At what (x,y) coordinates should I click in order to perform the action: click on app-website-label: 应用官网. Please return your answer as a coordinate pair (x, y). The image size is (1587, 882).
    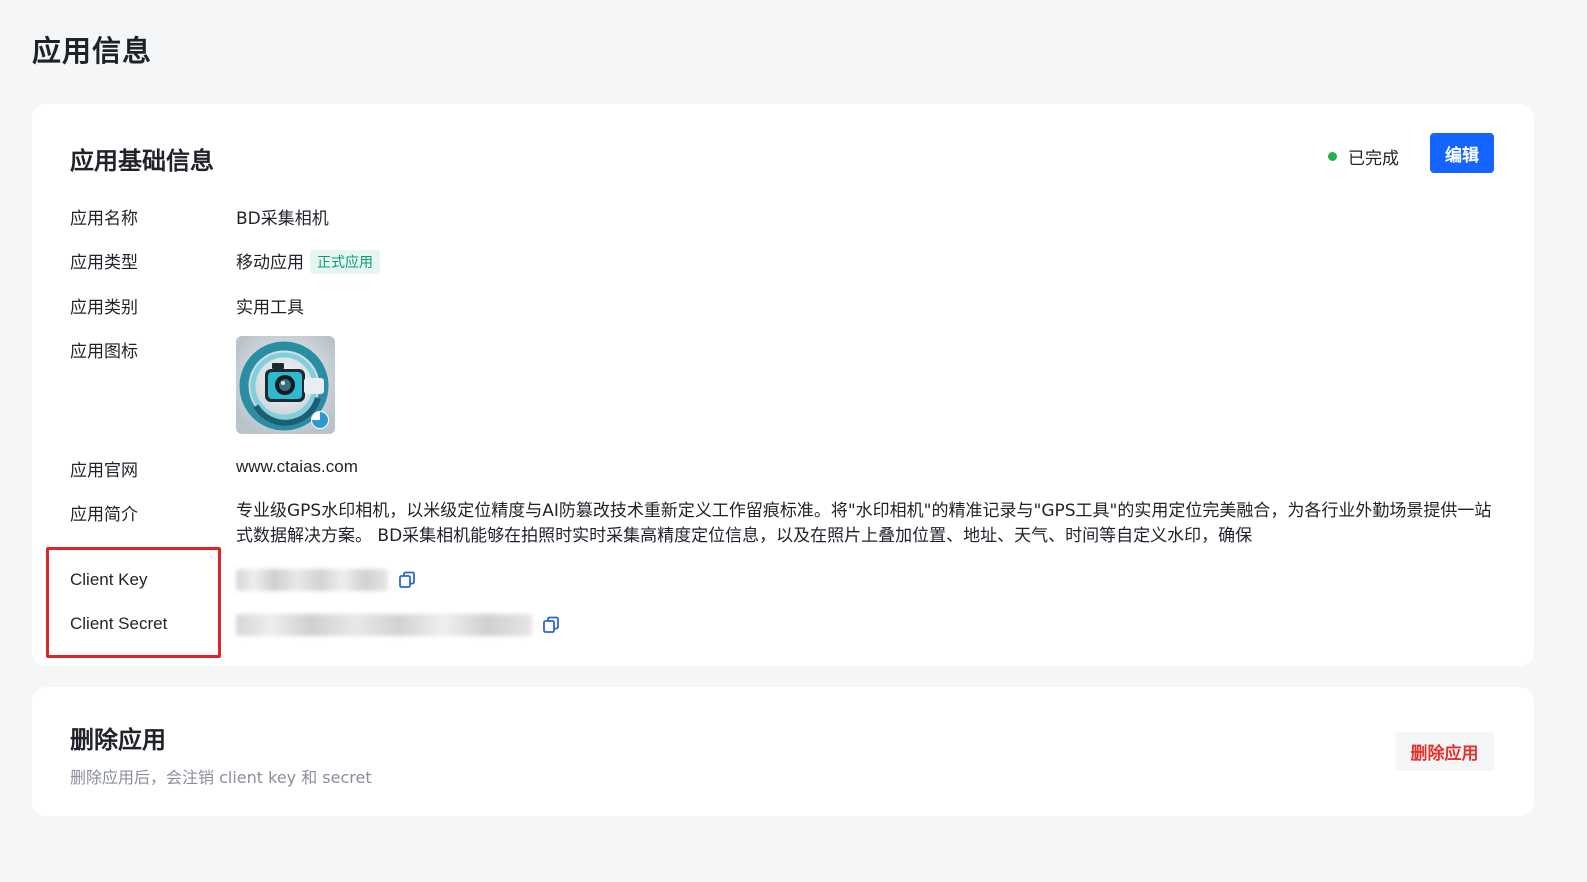
    Looking at the image, I should click on (104, 471).